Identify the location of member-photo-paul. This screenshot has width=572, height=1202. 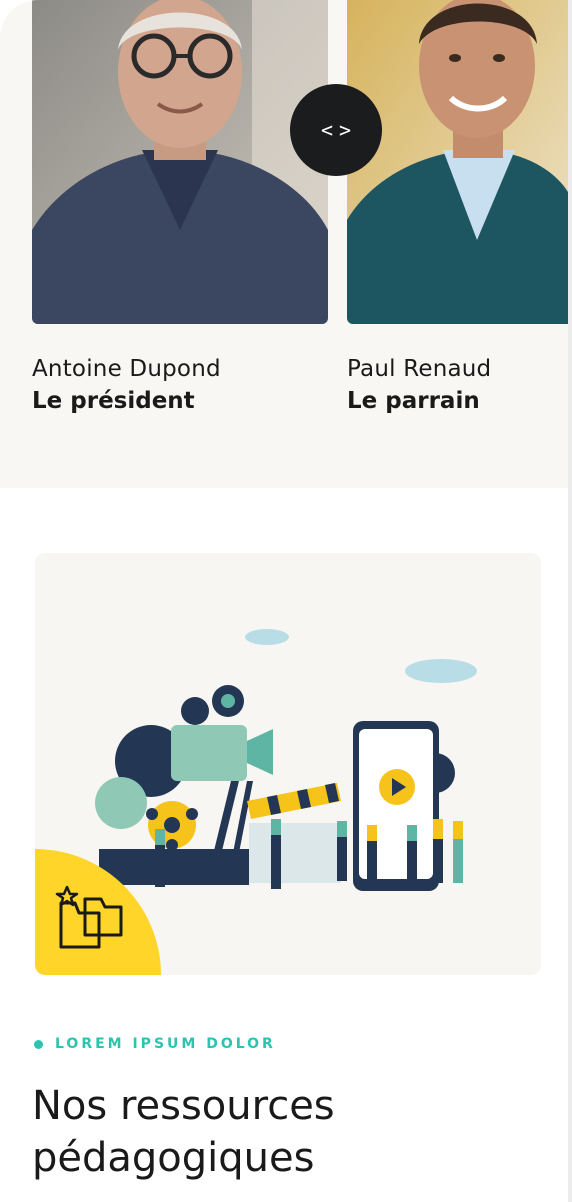
(459, 162).